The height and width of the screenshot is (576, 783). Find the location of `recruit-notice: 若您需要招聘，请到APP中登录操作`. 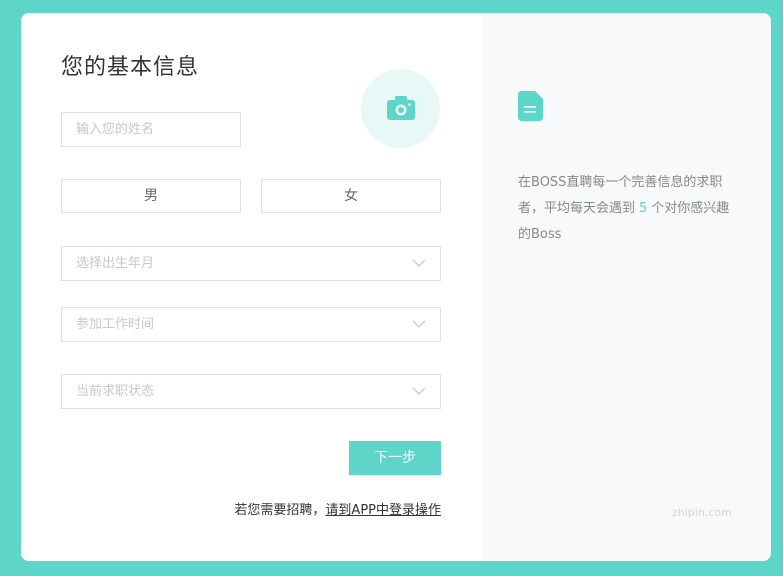

recruit-notice: 若您需要招聘，请到APP中登录操作 is located at coordinates (337, 508).